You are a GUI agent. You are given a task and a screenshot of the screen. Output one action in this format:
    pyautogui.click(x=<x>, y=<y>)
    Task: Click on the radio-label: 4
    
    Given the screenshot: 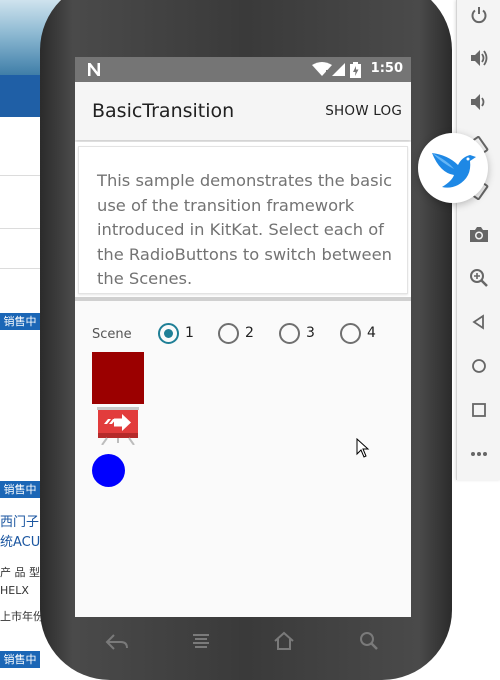 What is the action you would take?
    pyautogui.click(x=371, y=333)
    